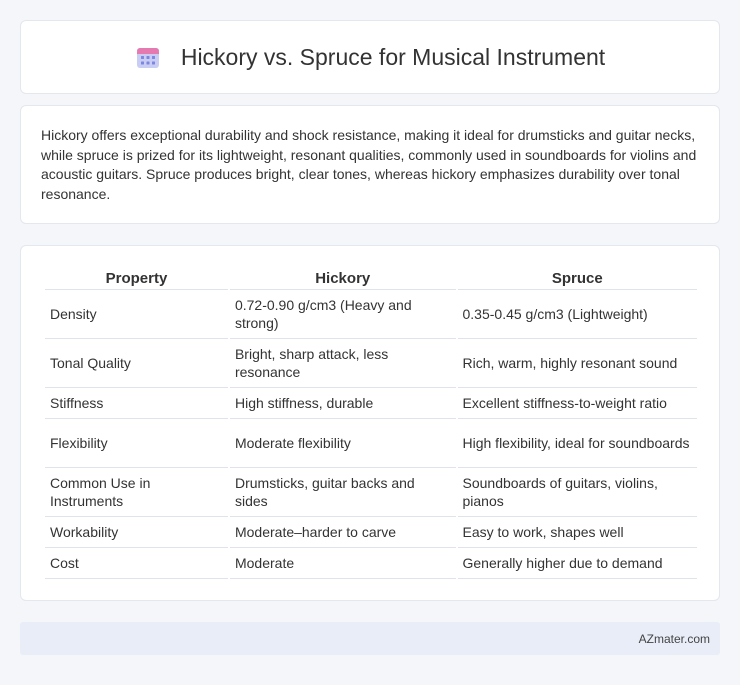  Describe the element at coordinates (577, 532) in the screenshot. I see `row-spruce-value: Easy to work, shapes well` at that location.